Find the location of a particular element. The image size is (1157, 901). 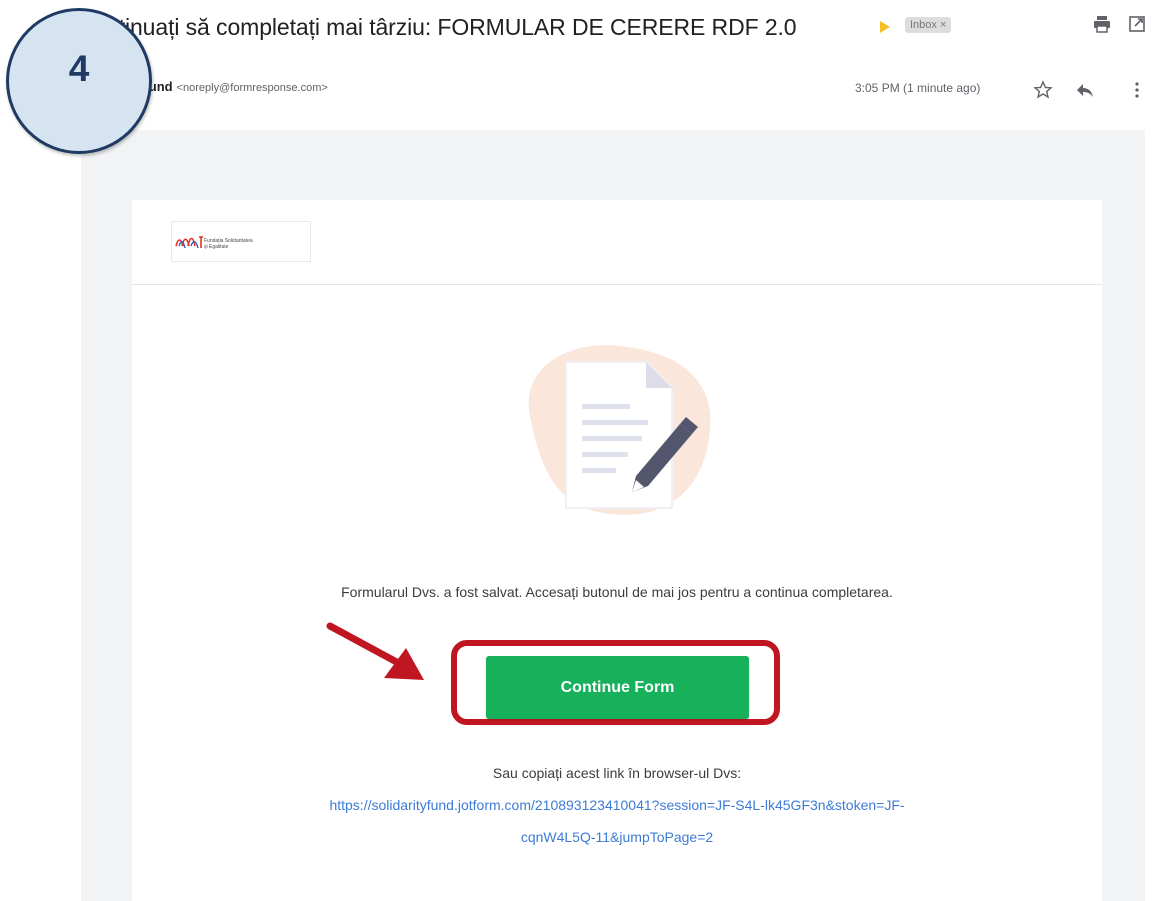

sender-email: <noreply@formresponse.com> is located at coordinates (252, 88).